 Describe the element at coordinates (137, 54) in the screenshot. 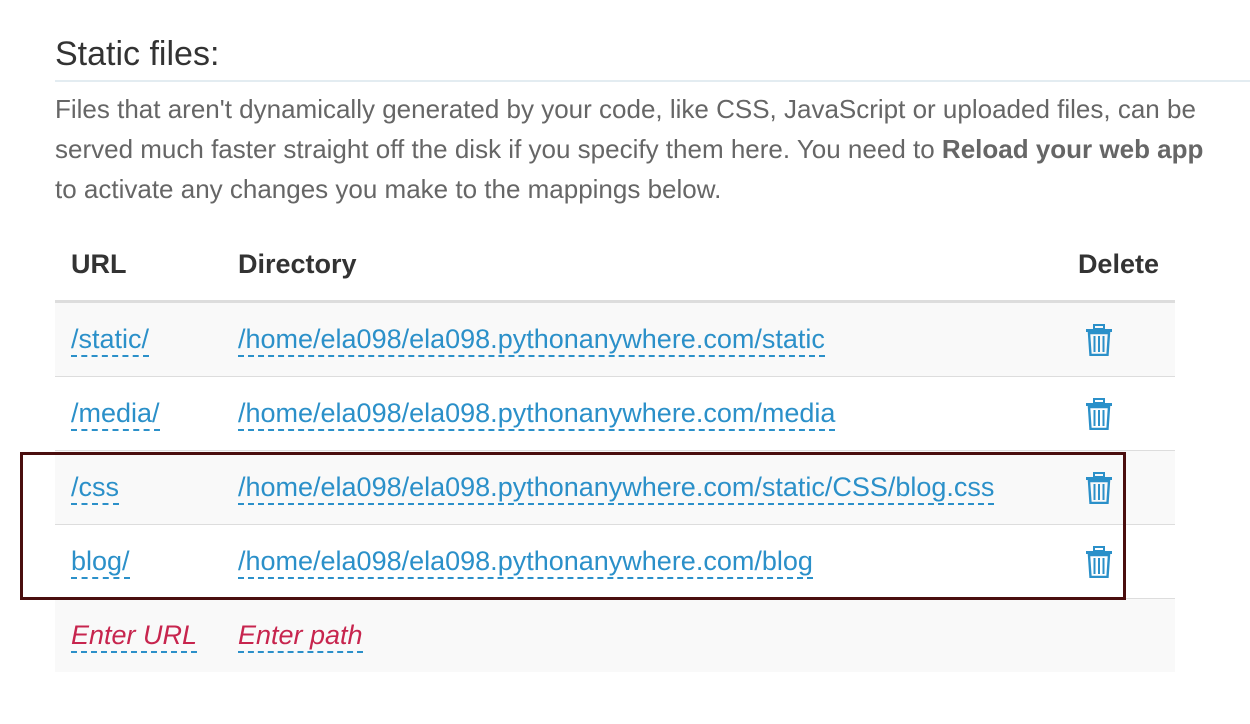

I see `section-title: Static files:` at that location.